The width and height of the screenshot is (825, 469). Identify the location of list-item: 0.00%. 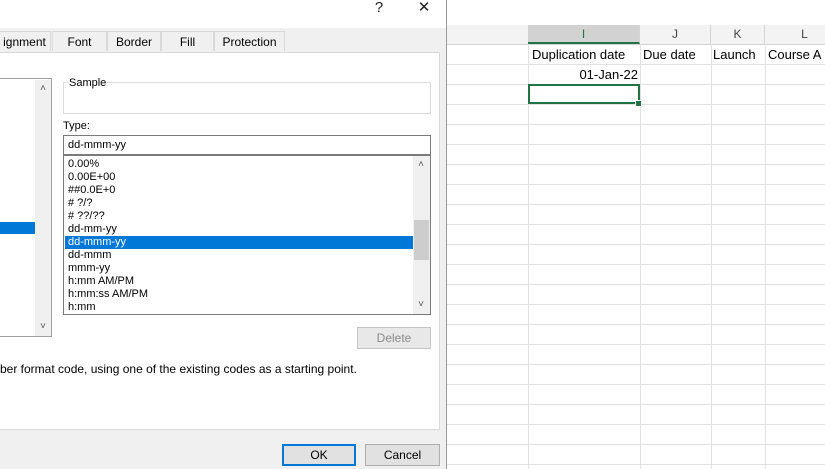
(239, 164).